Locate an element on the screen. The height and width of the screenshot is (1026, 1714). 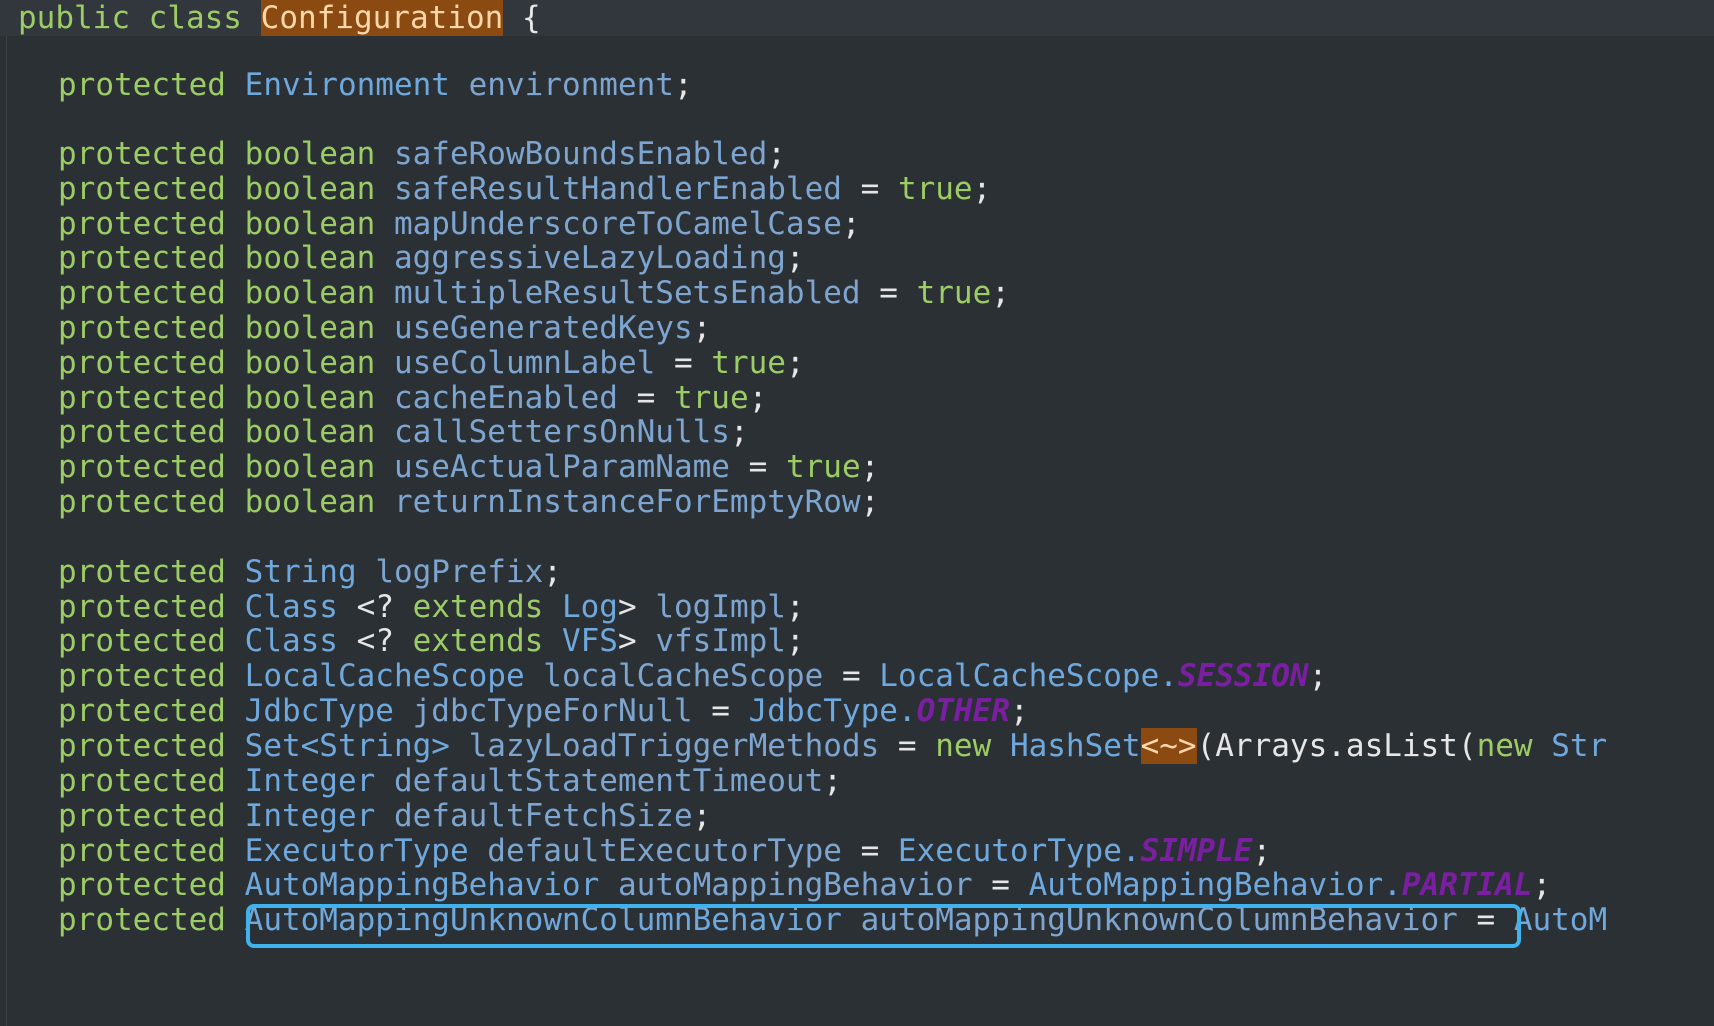
field-name: logImpl is located at coordinates (720, 607).